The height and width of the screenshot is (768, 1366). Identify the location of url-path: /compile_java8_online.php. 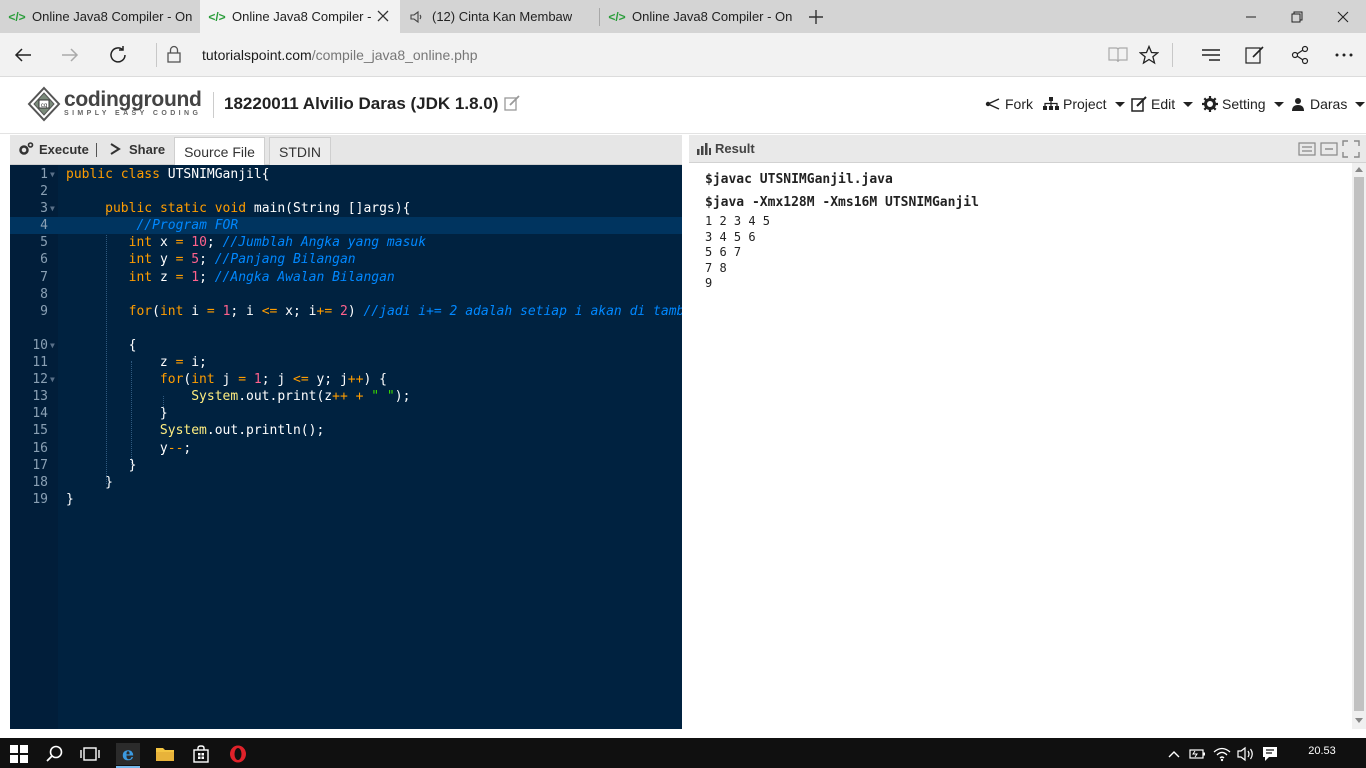
(394, 55).